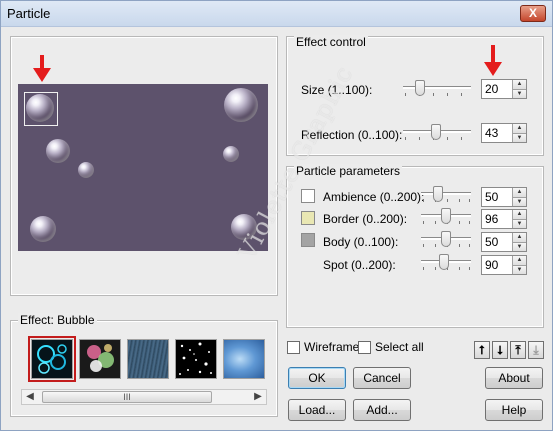 Image resolution: width=553 pixels, height=431 pixels. I want to click on bubble-thumb-icon, so click(52, 359).